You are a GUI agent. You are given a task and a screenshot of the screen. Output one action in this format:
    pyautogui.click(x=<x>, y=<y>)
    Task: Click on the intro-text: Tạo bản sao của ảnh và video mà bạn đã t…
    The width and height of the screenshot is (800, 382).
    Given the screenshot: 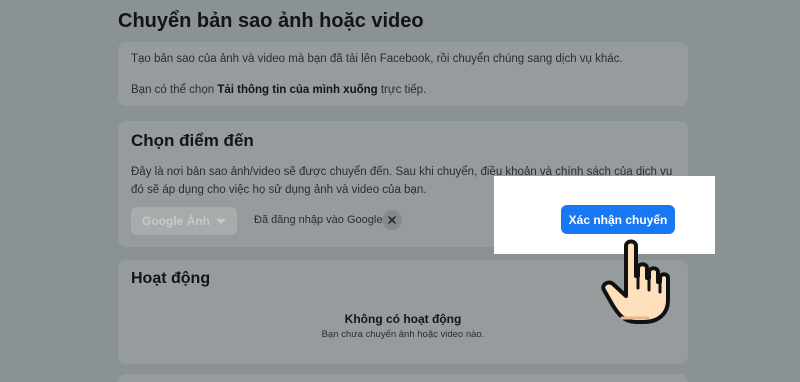 What is the action you would take?
    pyautogui.click(x=377, y=59)
    